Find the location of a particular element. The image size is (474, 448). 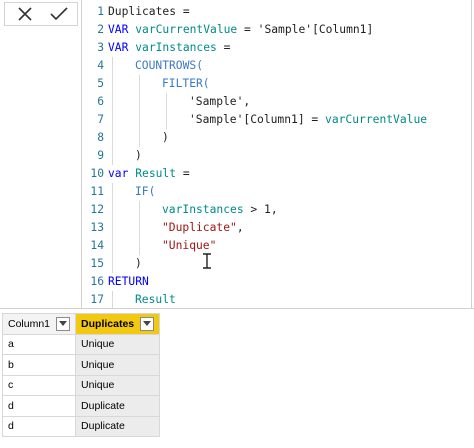

code-token: FILTER( is located at coordinates (186, 83).